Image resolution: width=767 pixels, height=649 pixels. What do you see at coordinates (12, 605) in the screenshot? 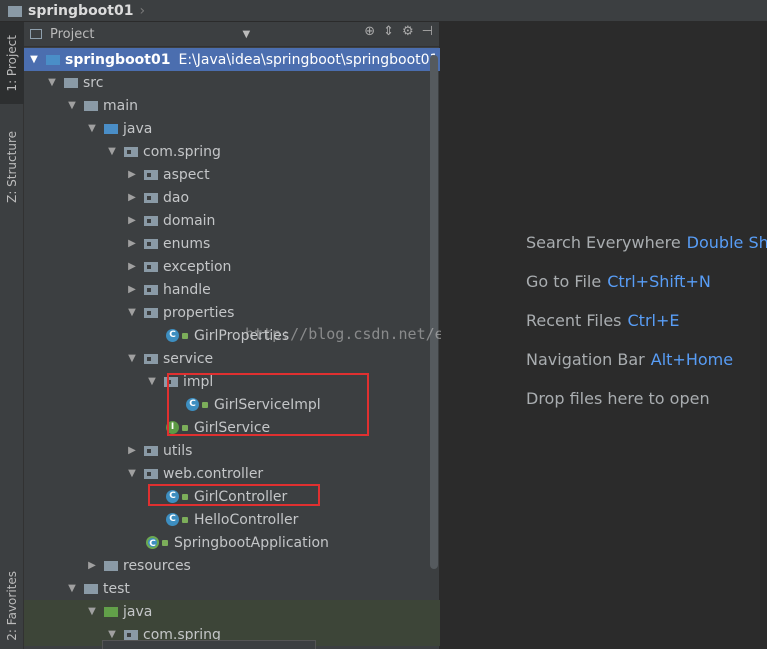
I see `tab-favorites: 2: Favorites` at bounding box center [12, 605].